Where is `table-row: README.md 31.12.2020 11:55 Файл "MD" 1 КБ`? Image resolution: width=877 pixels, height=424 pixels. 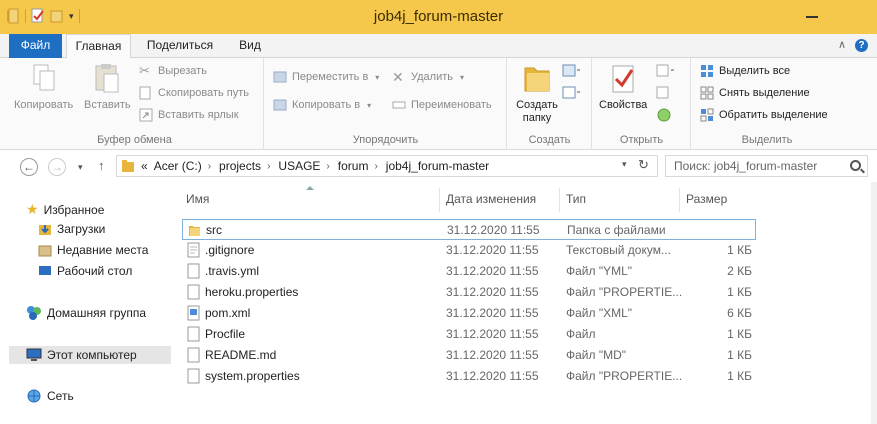 table-row: README.md 31.12.2020 11:55 Файл "MD" 1 КБ is located at coordinates (469, 355).